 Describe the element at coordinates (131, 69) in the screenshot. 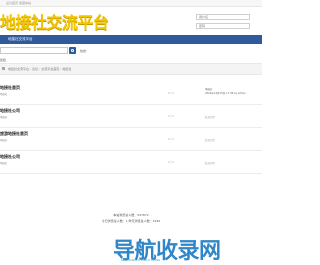

I see `breadcrumb: 地接社交流平台 › 论坛 › 交流平台首页 › 地接社` at that location.